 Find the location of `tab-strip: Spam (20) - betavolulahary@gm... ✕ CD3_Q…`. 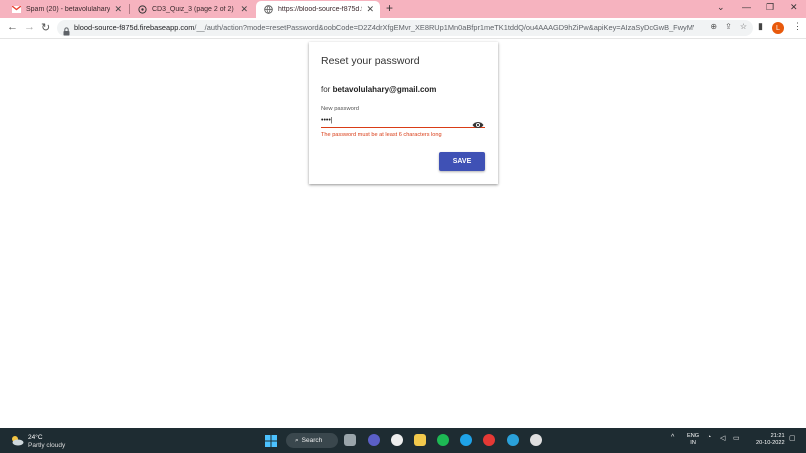

tab-strip: Spam (20) - betavolulahary@gm... ✕ CD3_Q… is located at coordinates (403, 9).